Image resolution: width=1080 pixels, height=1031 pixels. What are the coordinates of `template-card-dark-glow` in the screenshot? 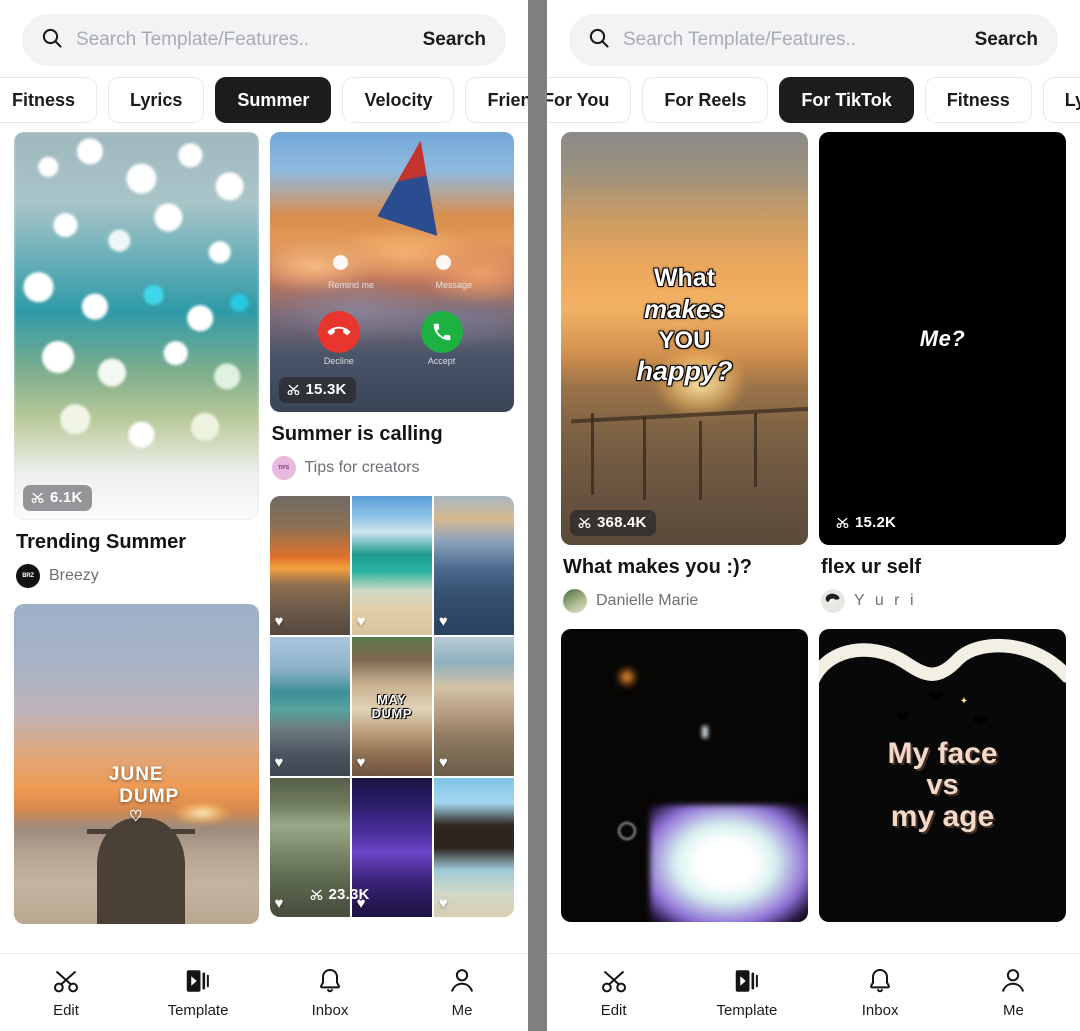 It's located at (684, 775).